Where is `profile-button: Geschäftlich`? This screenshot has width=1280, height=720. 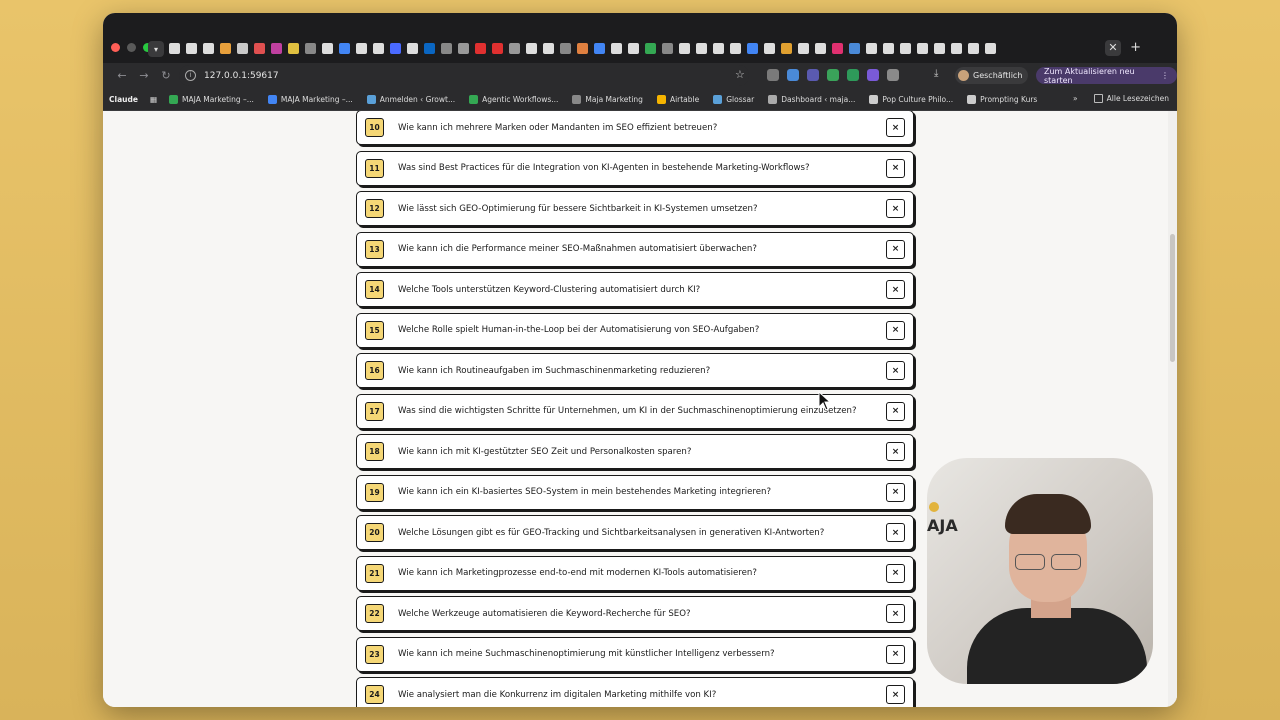 profile-button: Geschäftlich is located at coordinates (992, 75).